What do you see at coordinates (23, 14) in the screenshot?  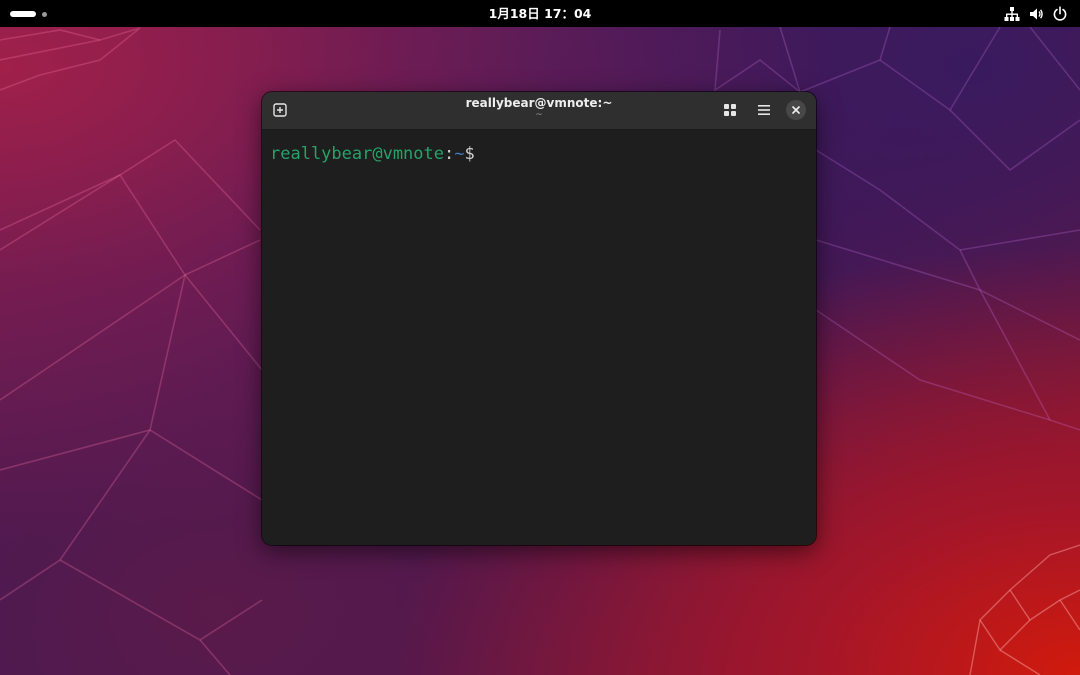 I see `active-workspace-indicator` at bounding box center [23, 14].